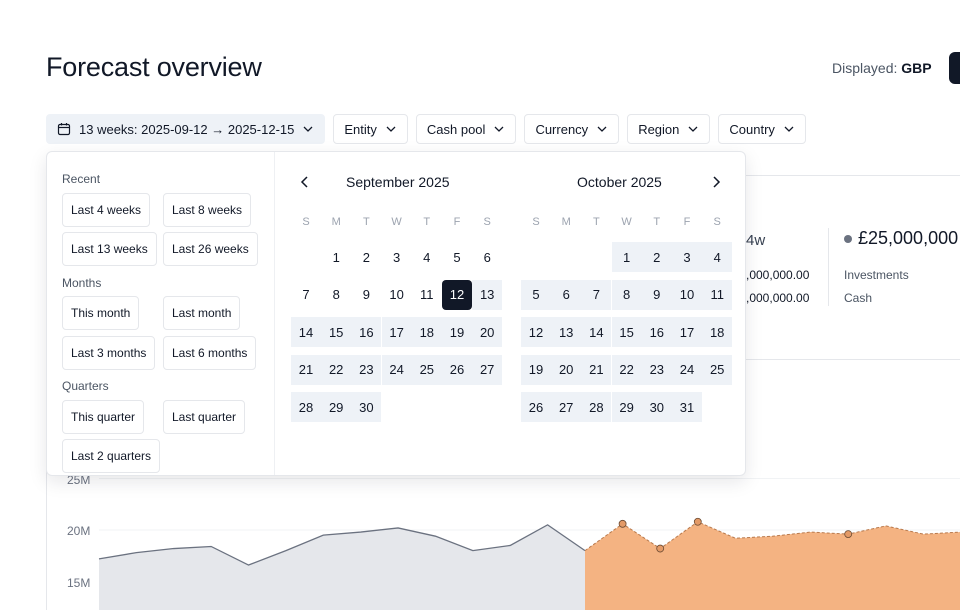 The width and height of the screenshot is (960, 610). I want to click on preset-this-quarter: This quarter, so click(103, 417).